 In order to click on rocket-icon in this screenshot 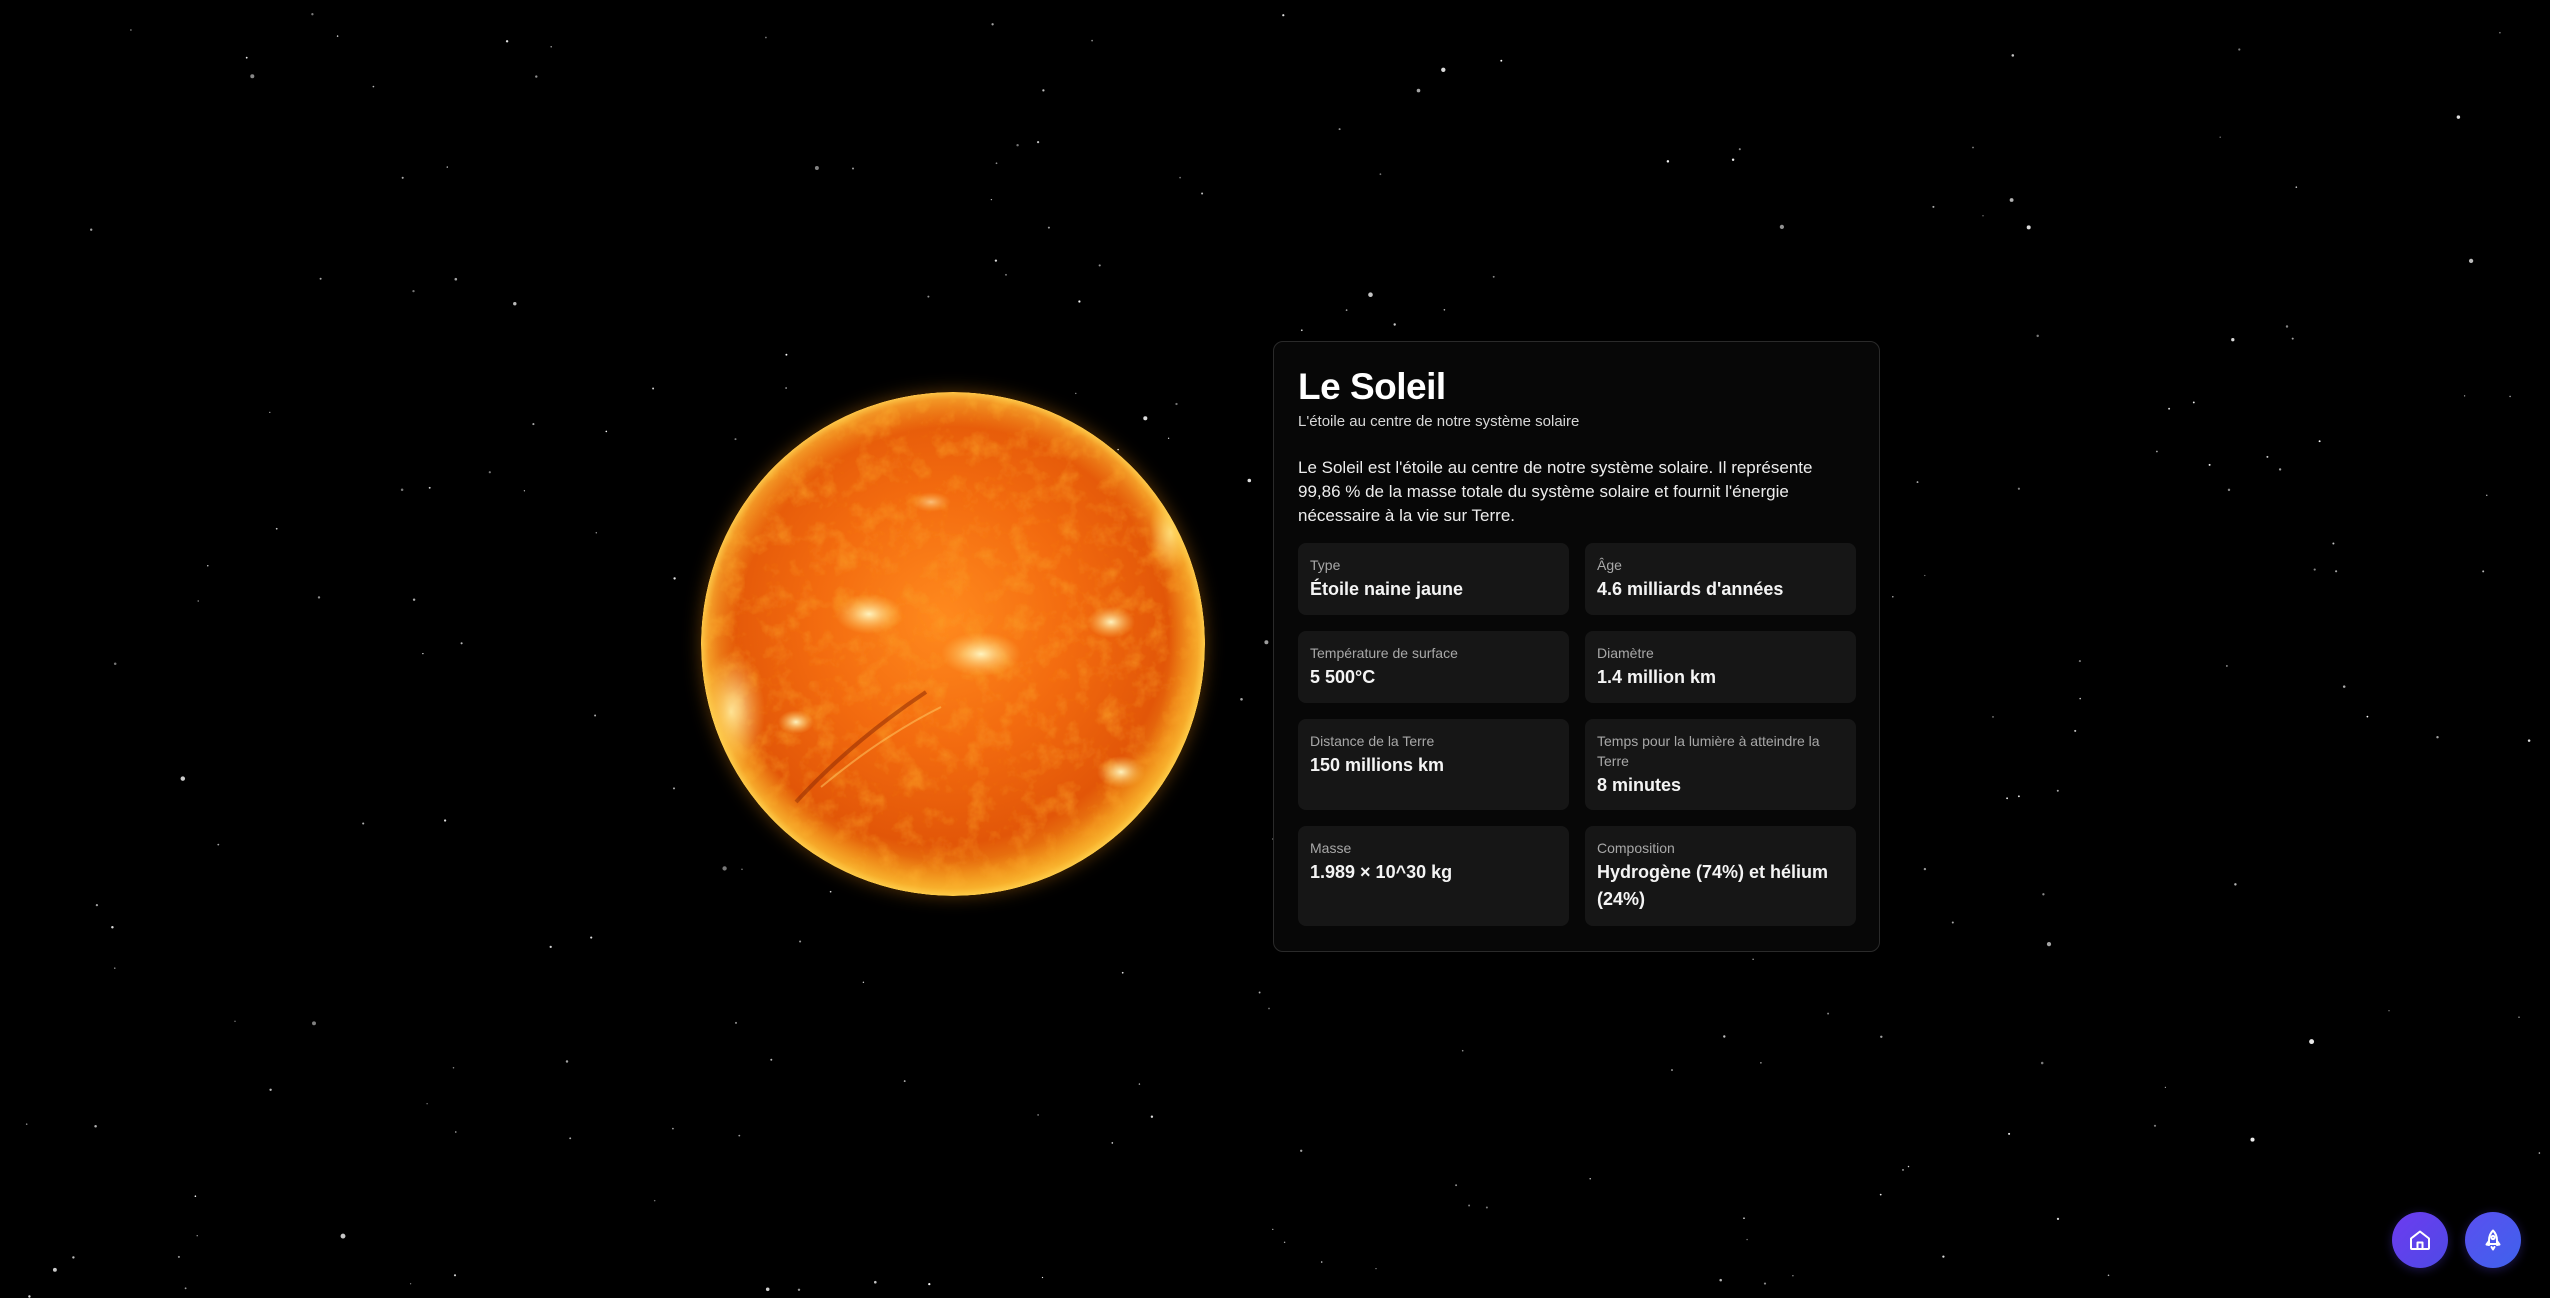, I will do `click(2493, 1240)`.